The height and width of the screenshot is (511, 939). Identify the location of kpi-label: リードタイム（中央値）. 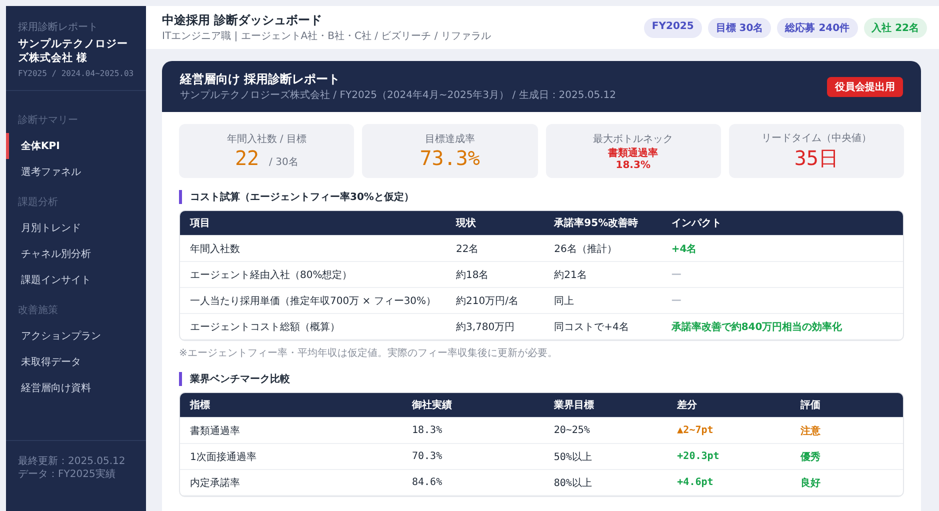
(816, 138).